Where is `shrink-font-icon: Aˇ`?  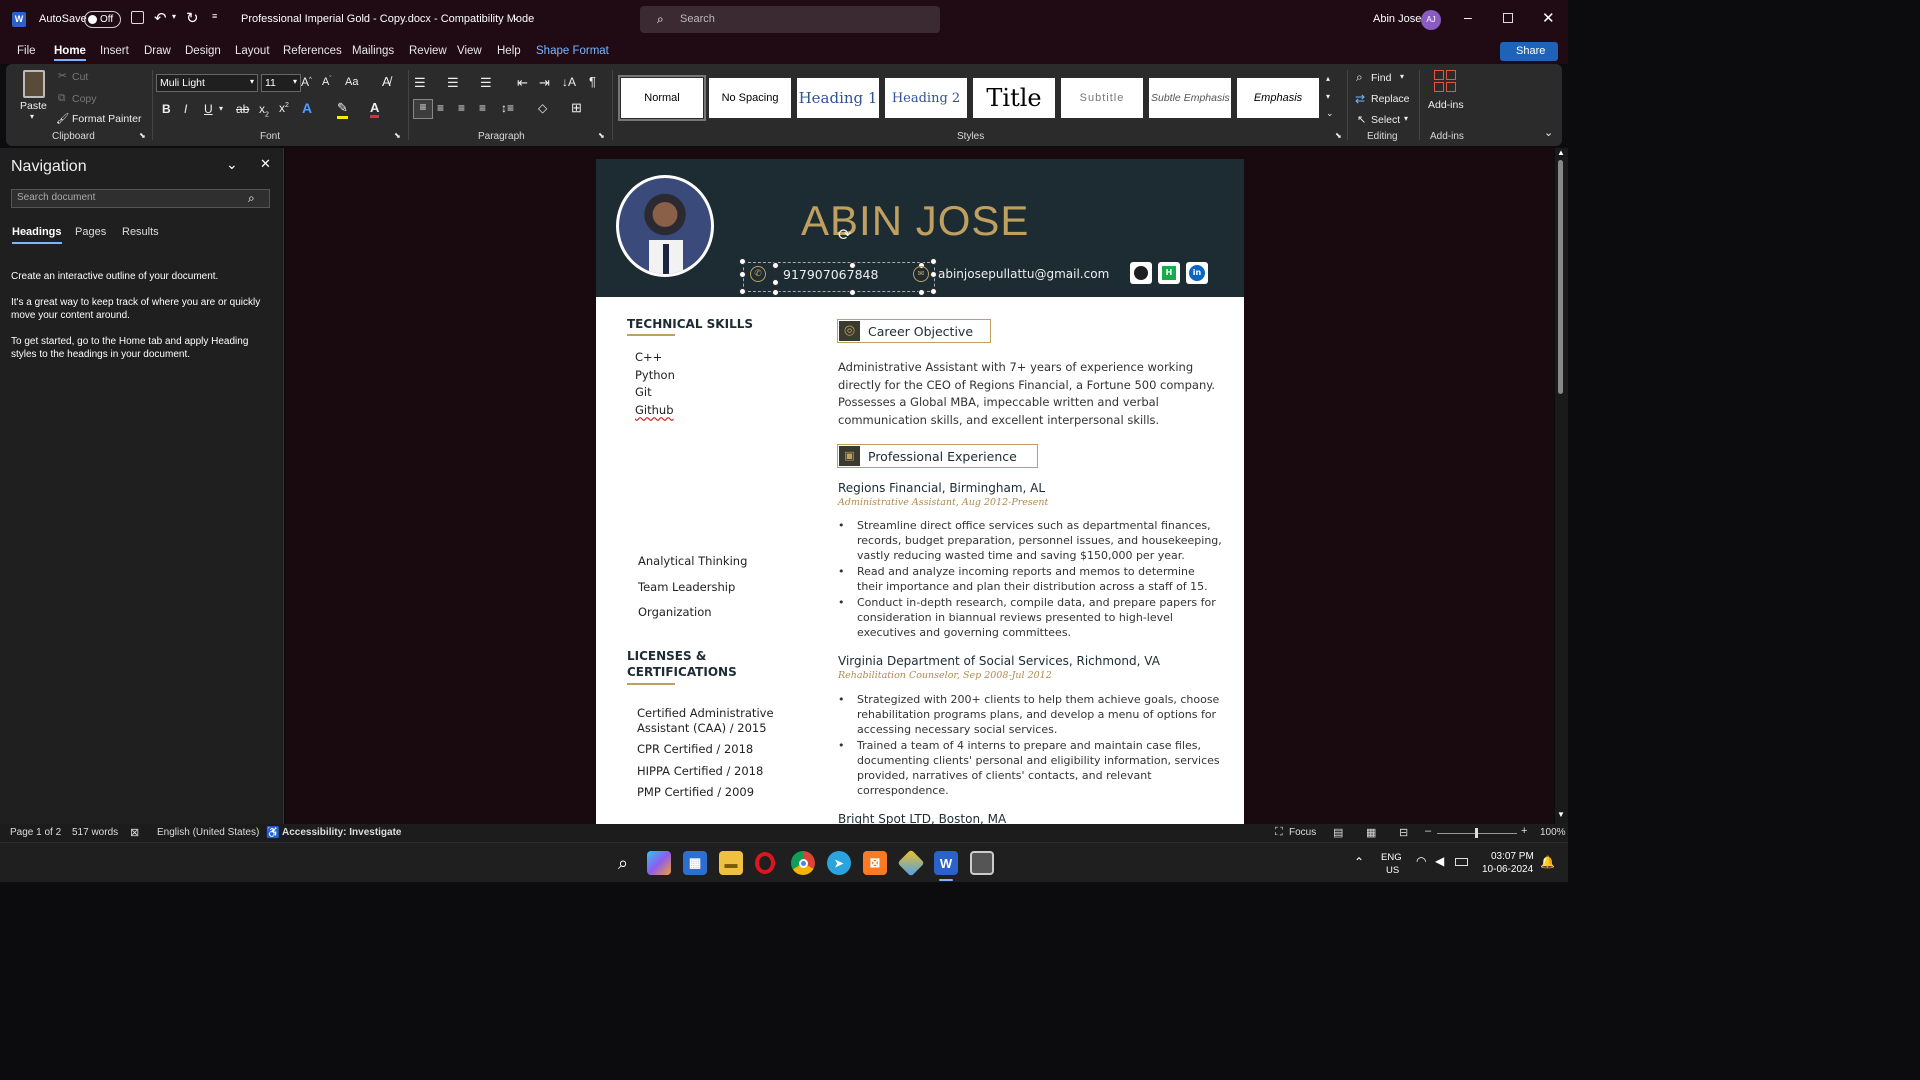
shrink-font-icon: Aˇ is located at coordinates (326, 82).